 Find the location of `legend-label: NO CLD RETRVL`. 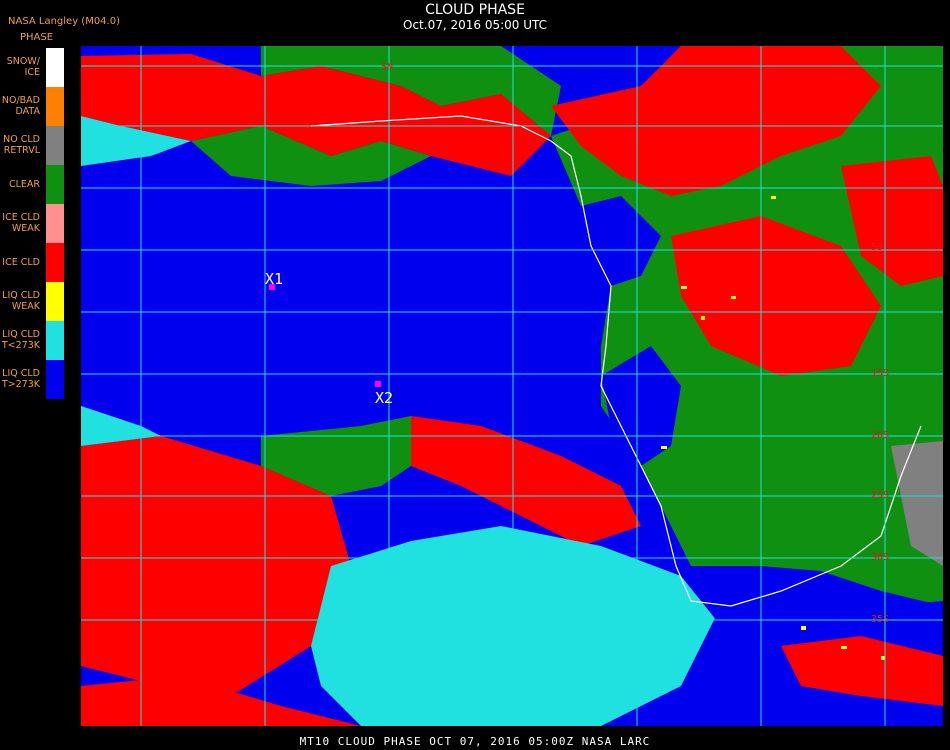

legend-label: NO CLD RETRVL is located at coordinates (21, 145).